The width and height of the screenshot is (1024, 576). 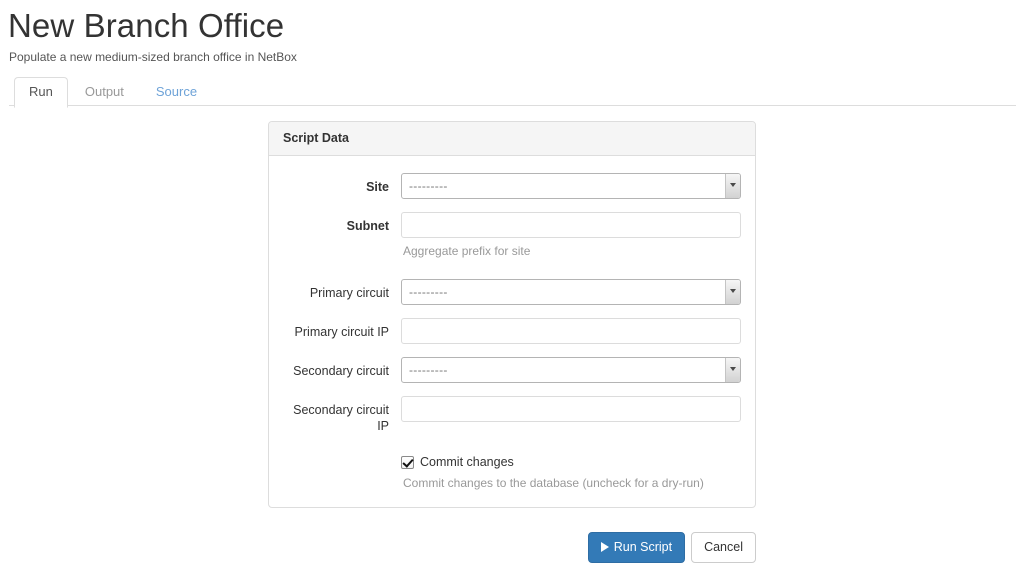 I want to click on field-row-primary-circuit-ip: Primary circuit IP, so click(x=512, y=331).